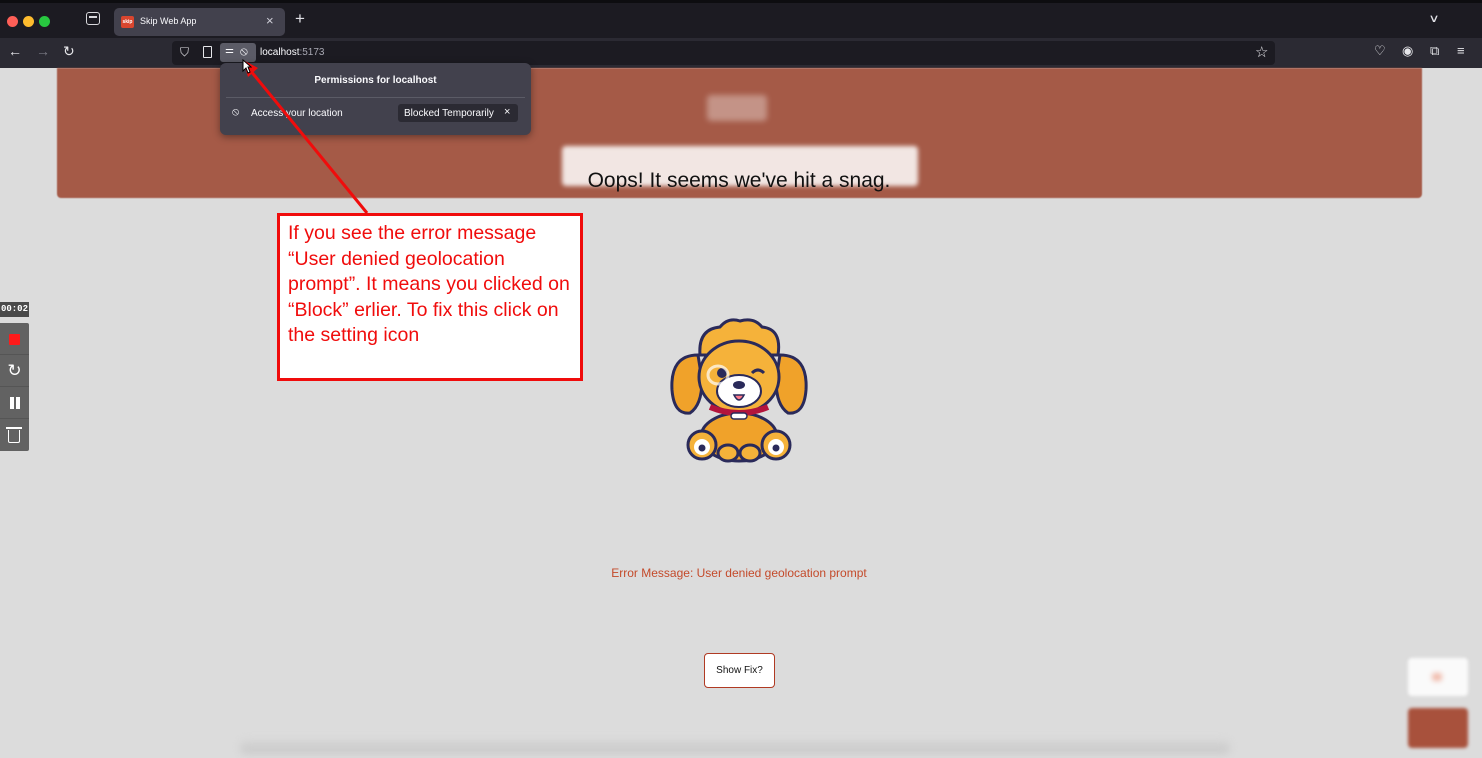 The width and height of the screenshot is (1482, 758). I want to click on clear-permission-icon: ×, so click(507, 112).